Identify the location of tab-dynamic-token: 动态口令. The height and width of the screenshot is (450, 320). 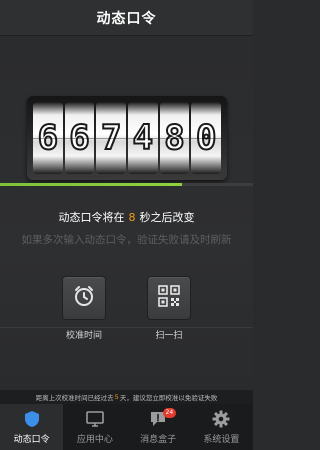
(32, 427).